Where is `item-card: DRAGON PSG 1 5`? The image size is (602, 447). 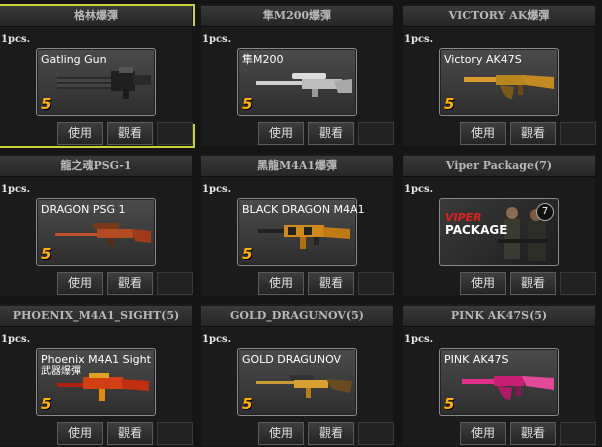
item-card: DRAGON PSG 1 5 is located at coordinates (96, 232).